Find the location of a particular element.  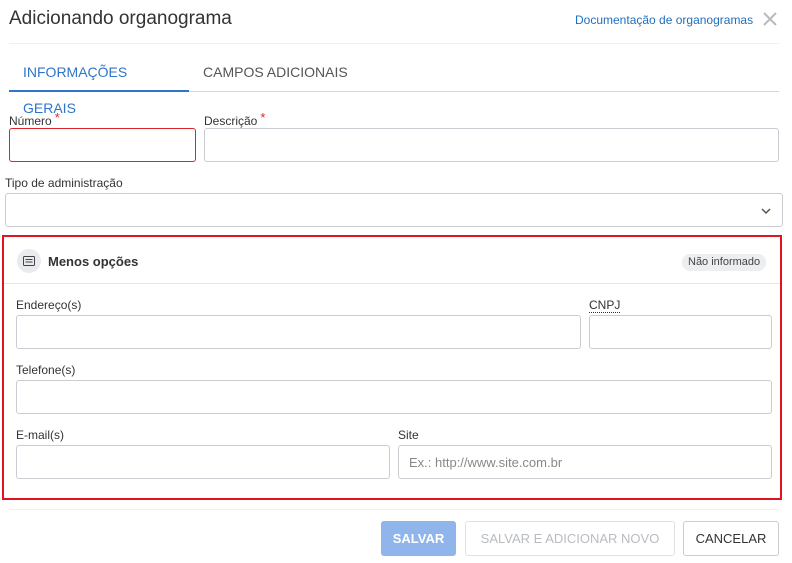

section-header: Menos opções Não informado is located at coordinates (392, 260).